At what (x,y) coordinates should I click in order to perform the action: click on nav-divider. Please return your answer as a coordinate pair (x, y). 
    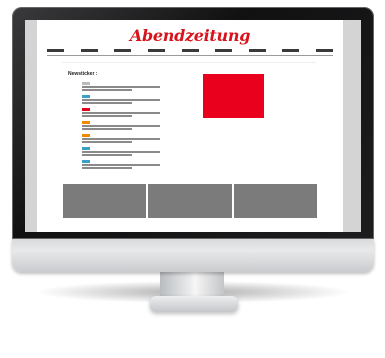
    Looking at the image, I should click on (190, 55).